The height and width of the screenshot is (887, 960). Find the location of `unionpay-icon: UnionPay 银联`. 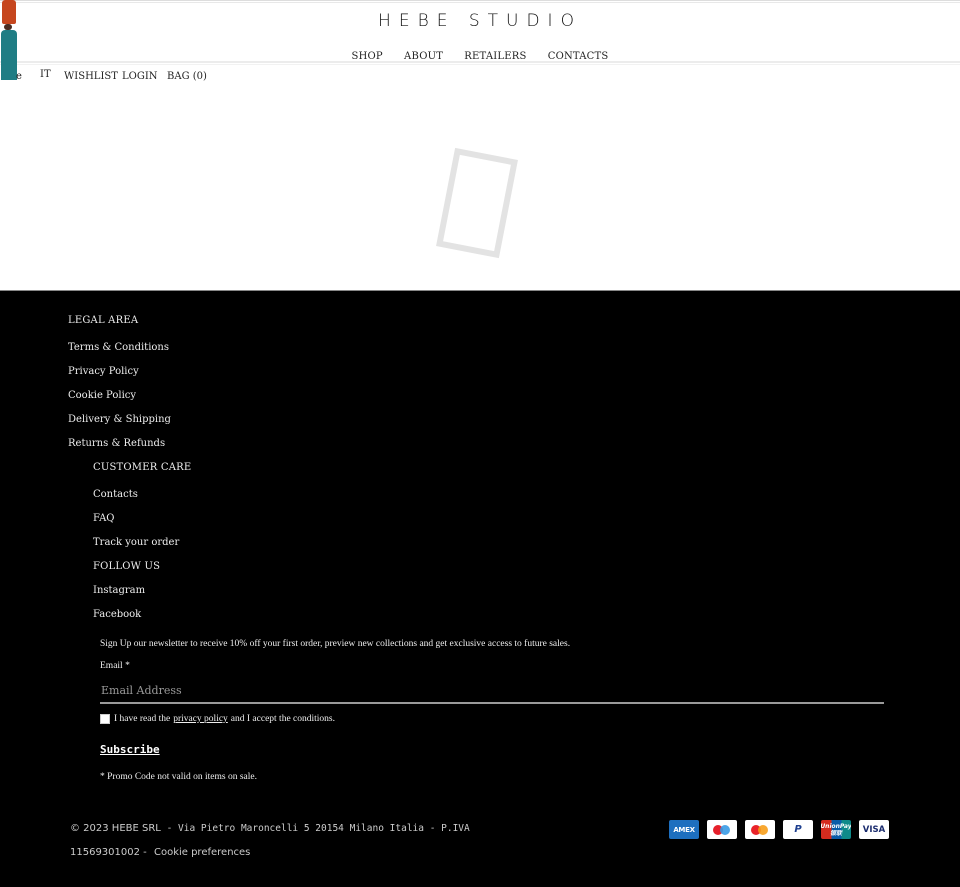

unionpay-icon: UnionPay 银联 is located at coordinates (836, 829).